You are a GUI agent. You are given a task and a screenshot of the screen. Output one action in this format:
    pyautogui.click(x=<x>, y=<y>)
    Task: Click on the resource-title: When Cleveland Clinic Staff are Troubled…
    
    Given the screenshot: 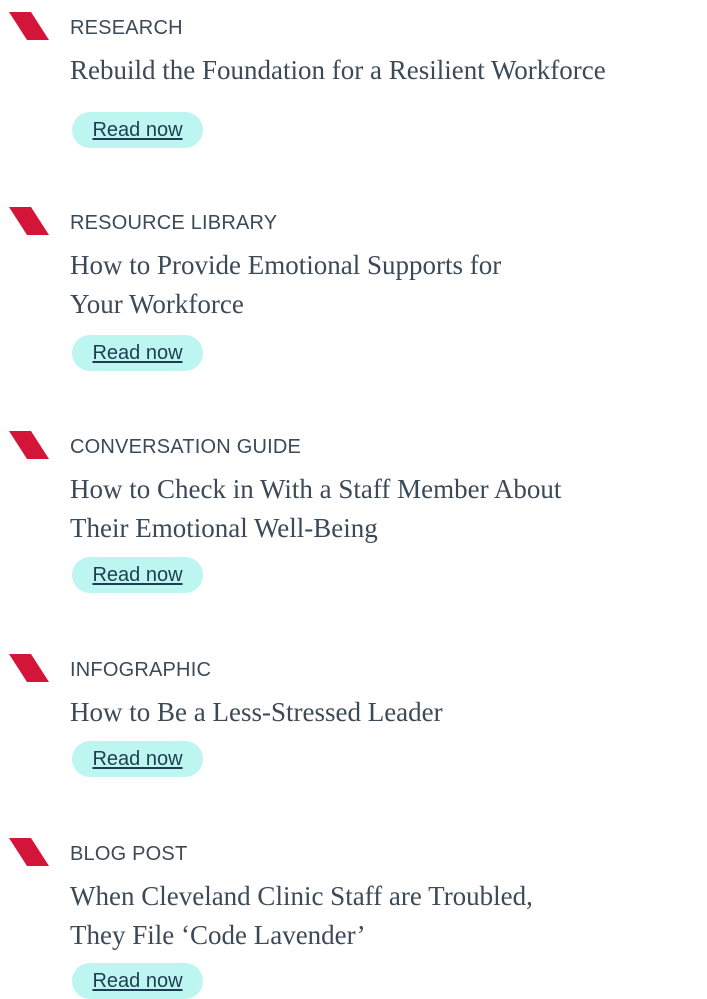 What is the action you would take?
    pyautogui.click(x=385, y=916)
    